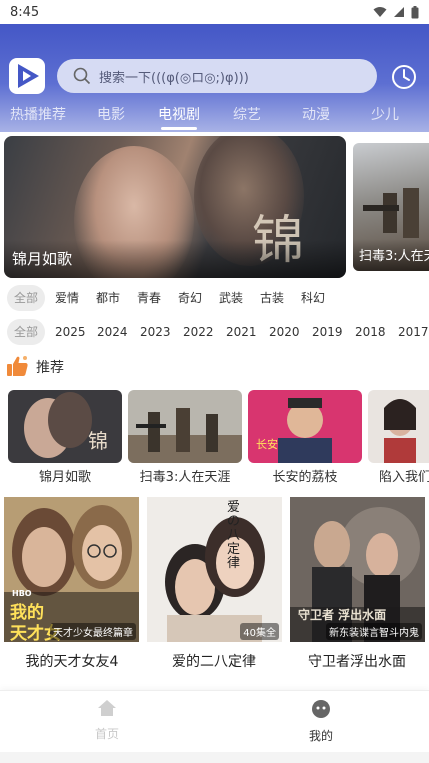 This screenshot has width=429, height=763. Describe the element at coordinates (27, 76) in the screenshot. I see `app-logo-icon` at that location.